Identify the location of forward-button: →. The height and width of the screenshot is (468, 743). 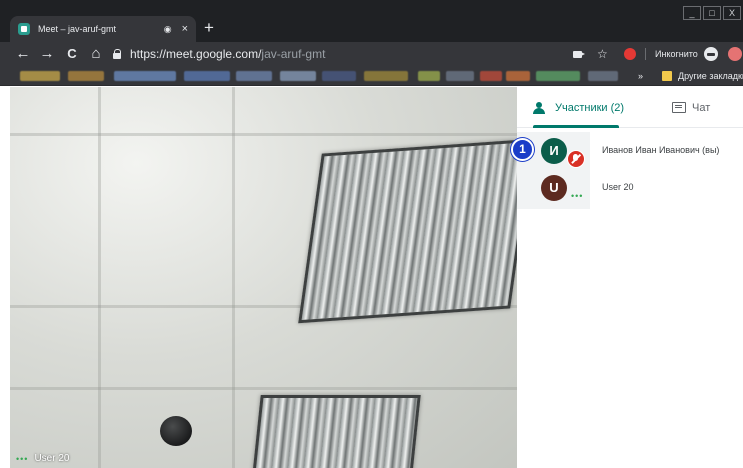
(47, 54).